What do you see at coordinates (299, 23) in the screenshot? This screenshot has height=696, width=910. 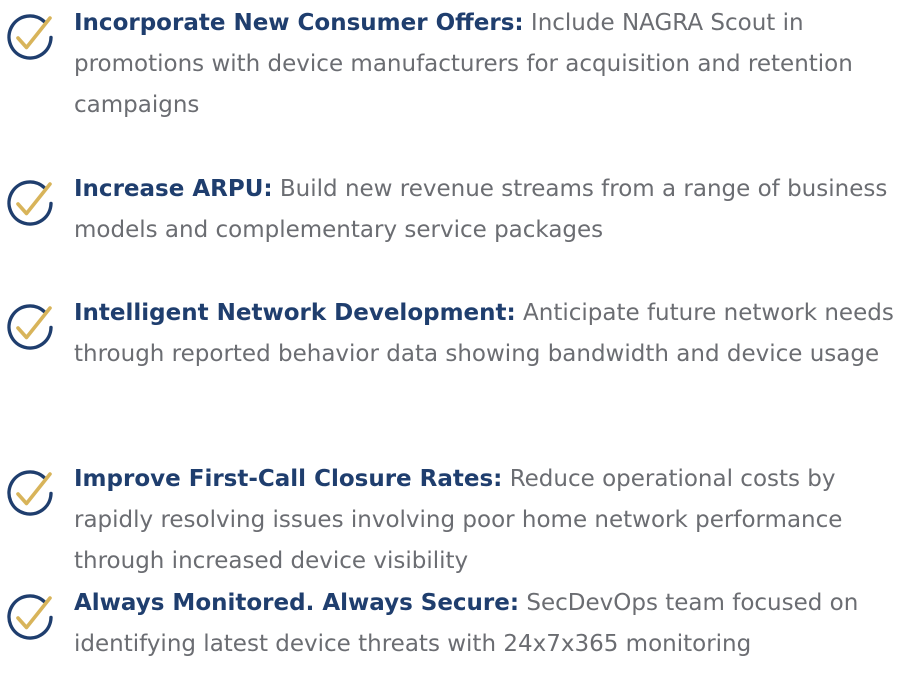 I see `benefit-title: Incorporate New Consumer Offers:` at bounding box center [299, 23].